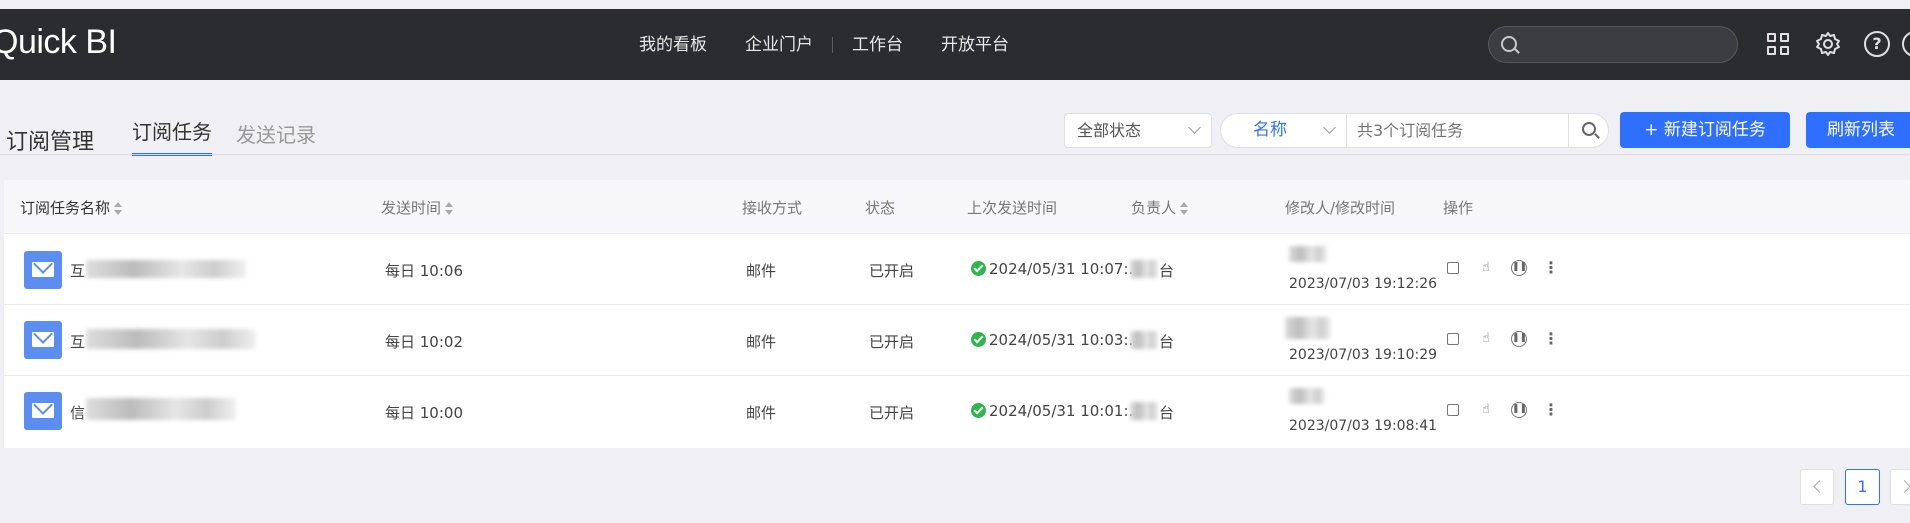 This screenshot has width=1910, height=523. What do you see at coordinates (1900, 487) in the screenshot?
I see `pagination-next-button` at bounding box center [1900, 487].